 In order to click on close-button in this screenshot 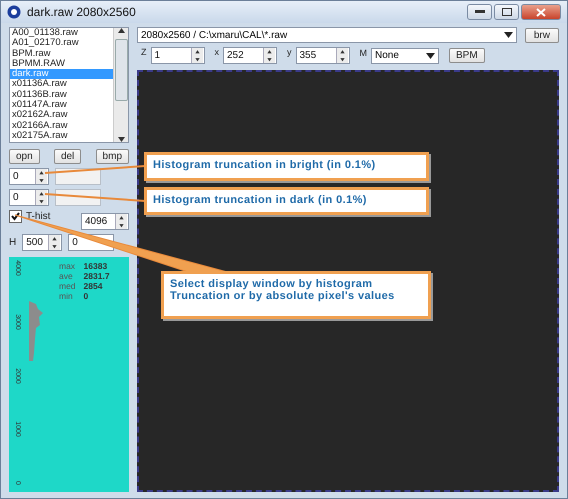, I will do `click(541, 12)`.